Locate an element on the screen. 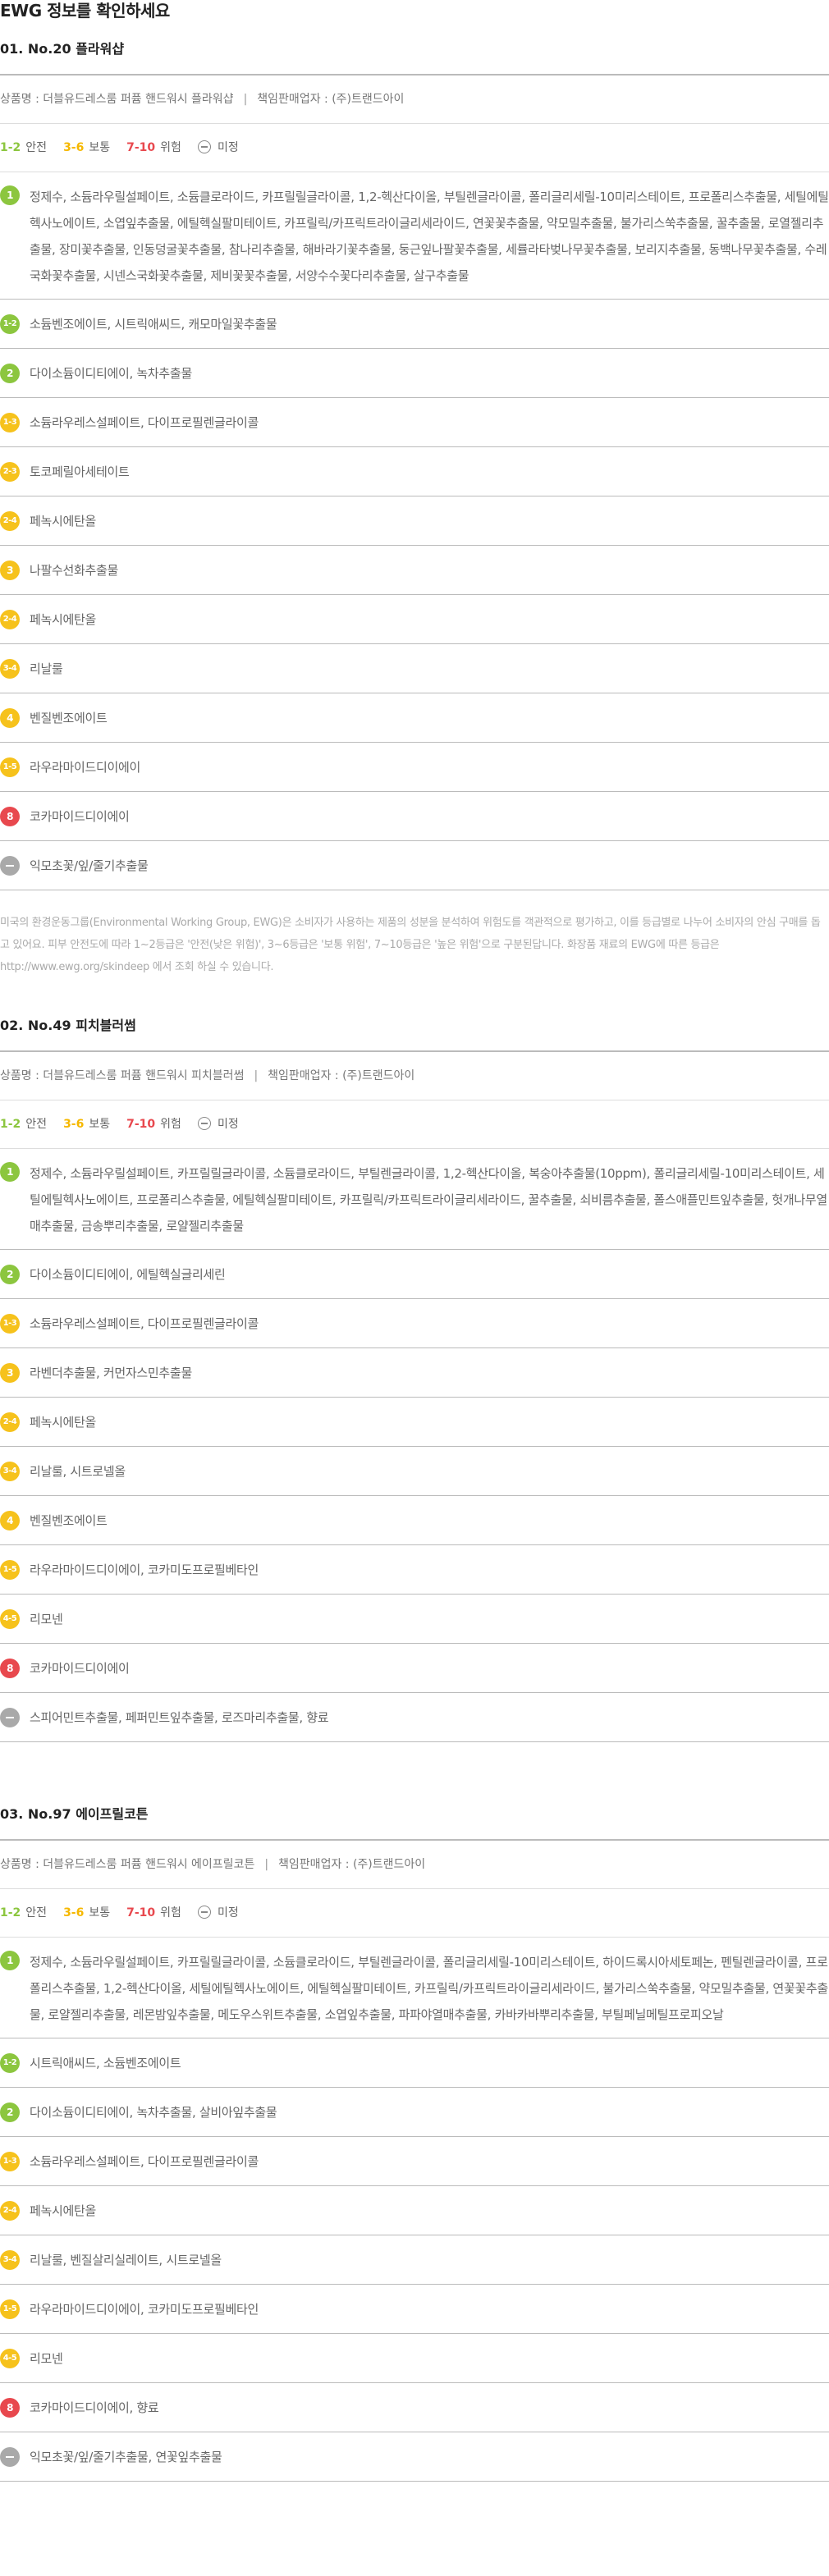  ingredient-list: 리모넨 is located at coordinates (46, 2358).